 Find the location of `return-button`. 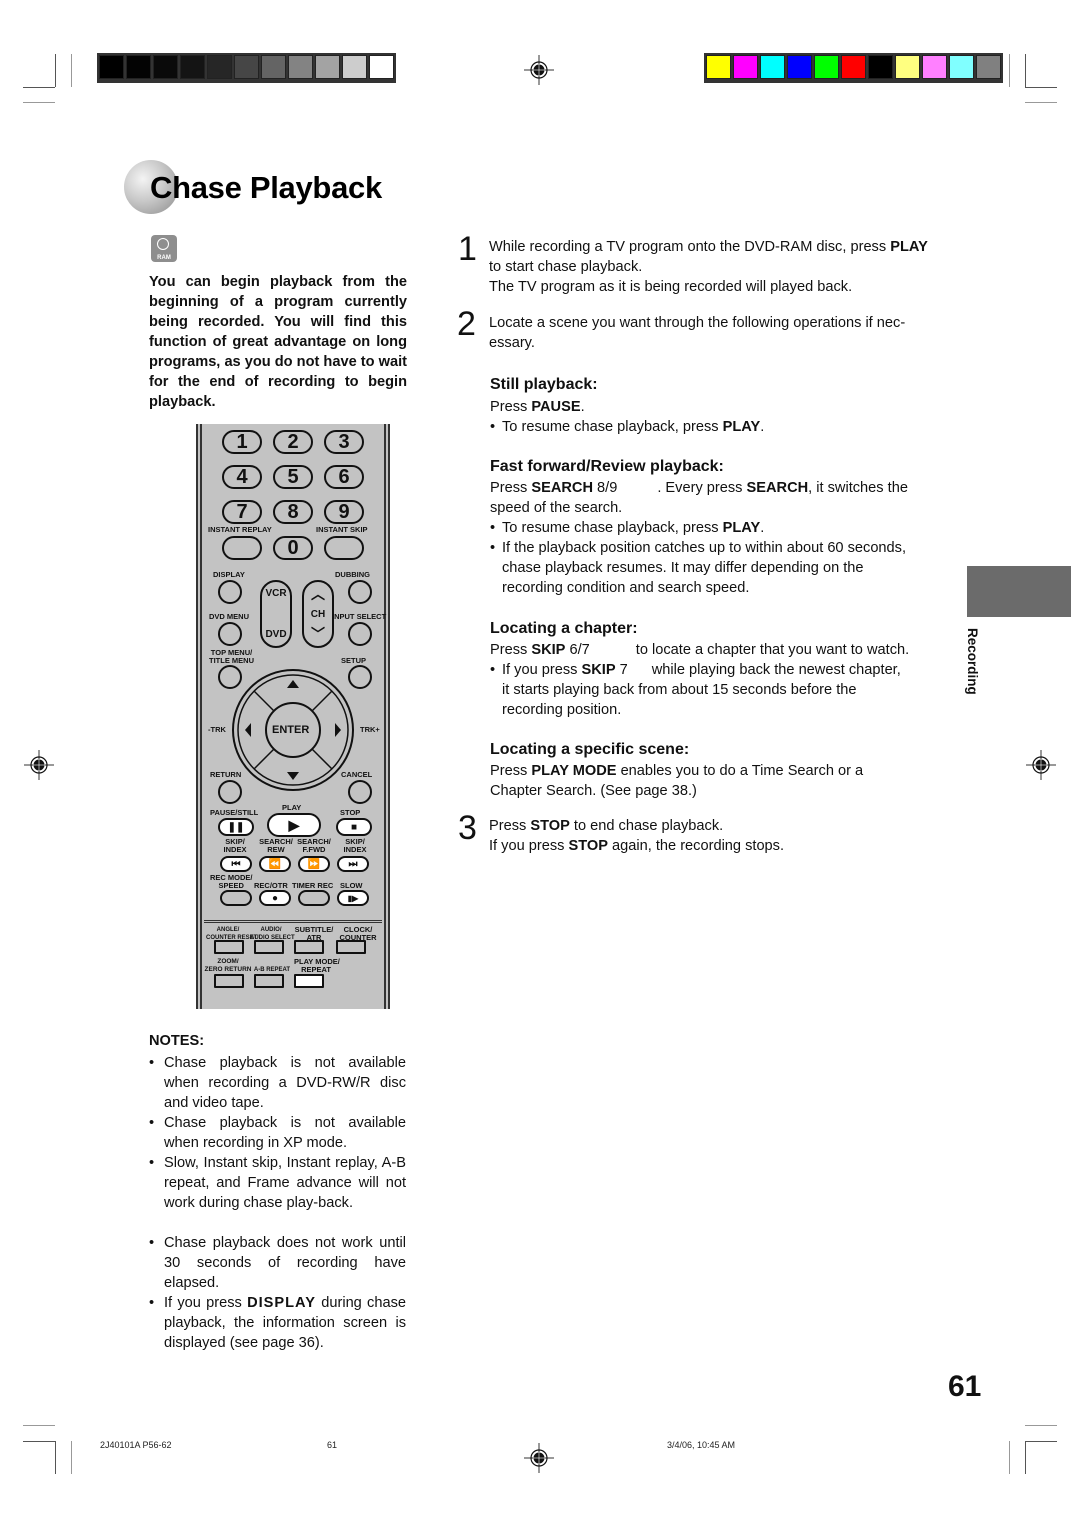

return-button is located at coordinates (230, 792).